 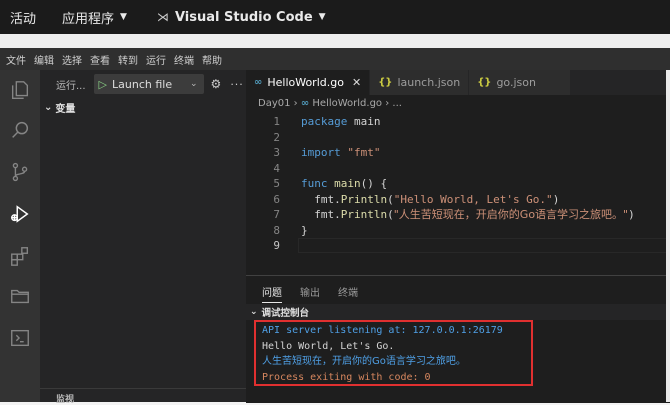 I want to click on menu-terminal: 终端, so click(x=184, y=59).